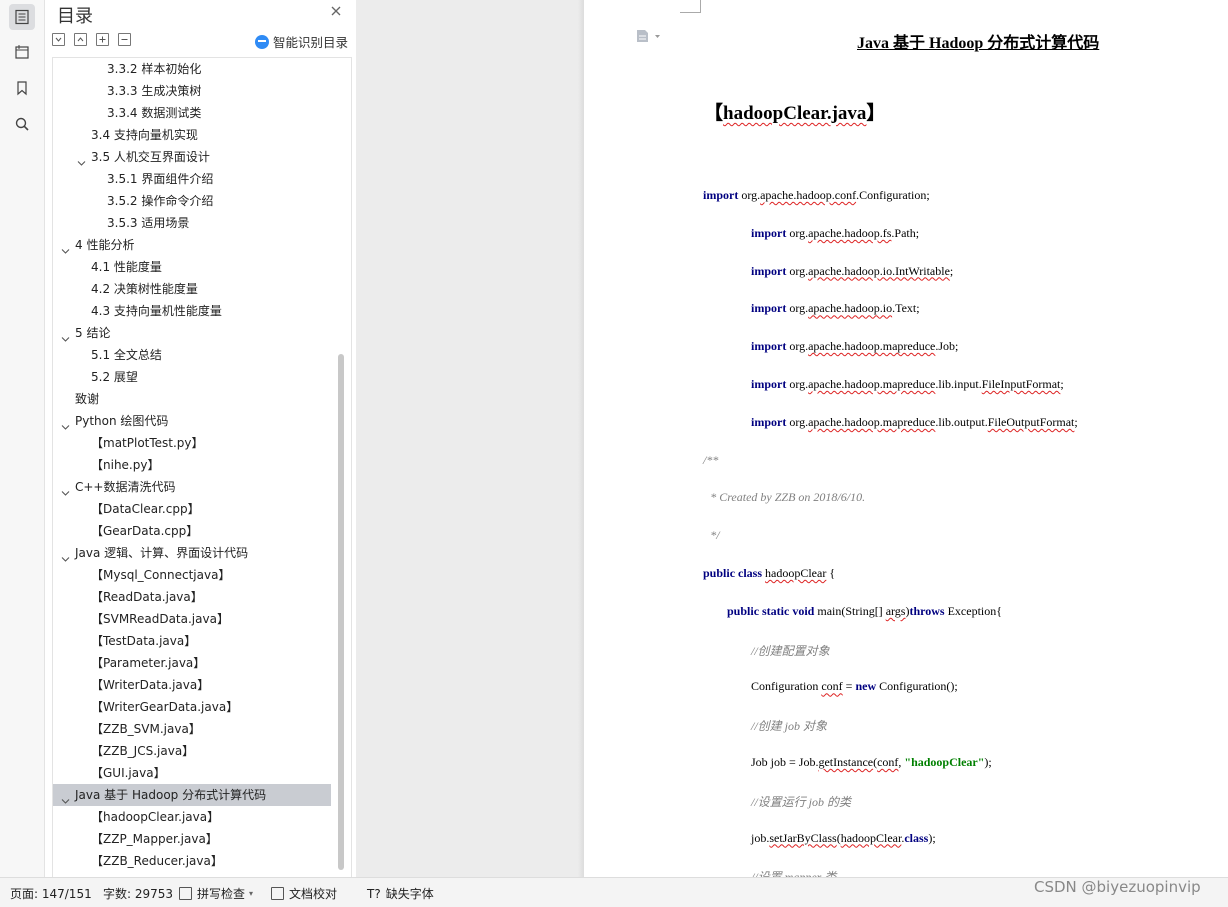 This screenshot has width=1228, height=907. I want to click on toc-item-label: 【ZZB_Reducer.java】, so click(157, 861).